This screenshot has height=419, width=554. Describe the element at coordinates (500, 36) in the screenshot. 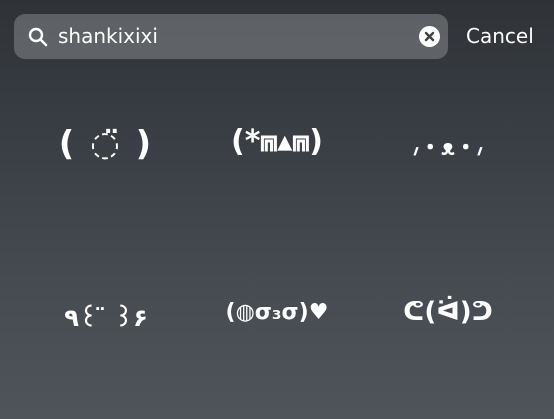

I see `cancel-button: Cancel` at that location.